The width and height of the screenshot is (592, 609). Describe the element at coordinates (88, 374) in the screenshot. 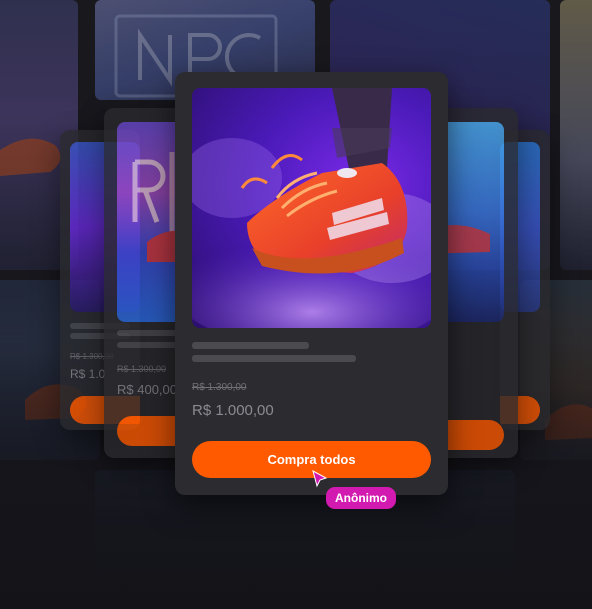

I see `price: R$ 1.0` at that location.